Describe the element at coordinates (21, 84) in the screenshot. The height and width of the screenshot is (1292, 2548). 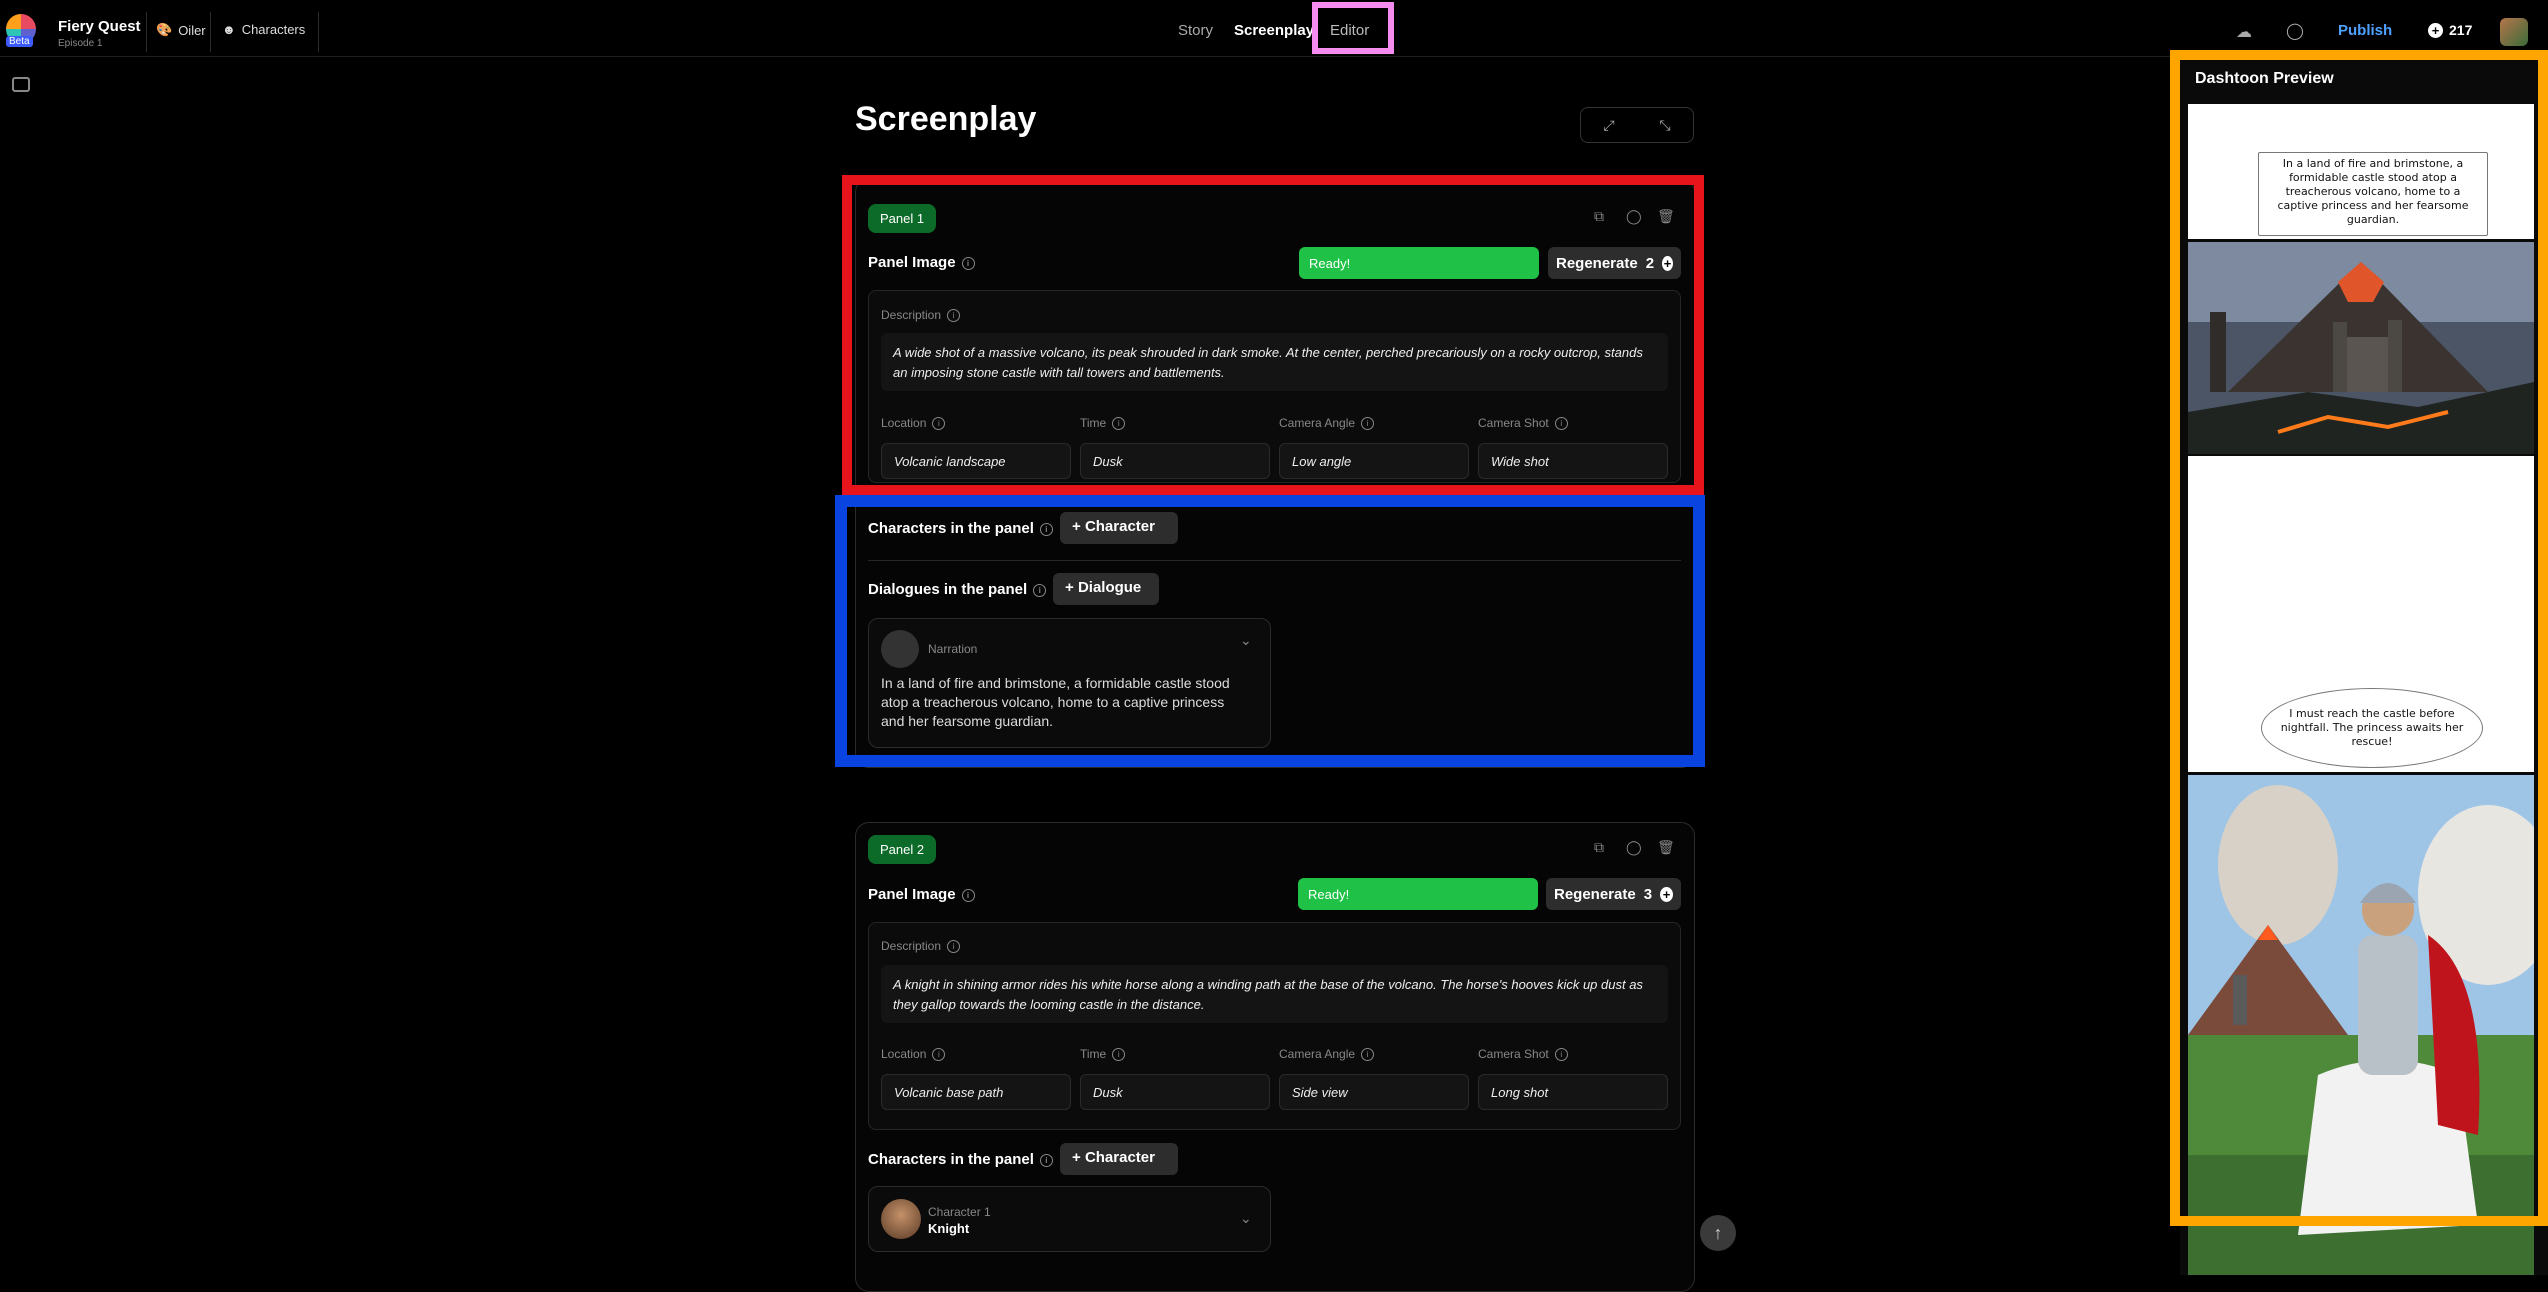
I see `sidebar-toggle-icon` at that location.